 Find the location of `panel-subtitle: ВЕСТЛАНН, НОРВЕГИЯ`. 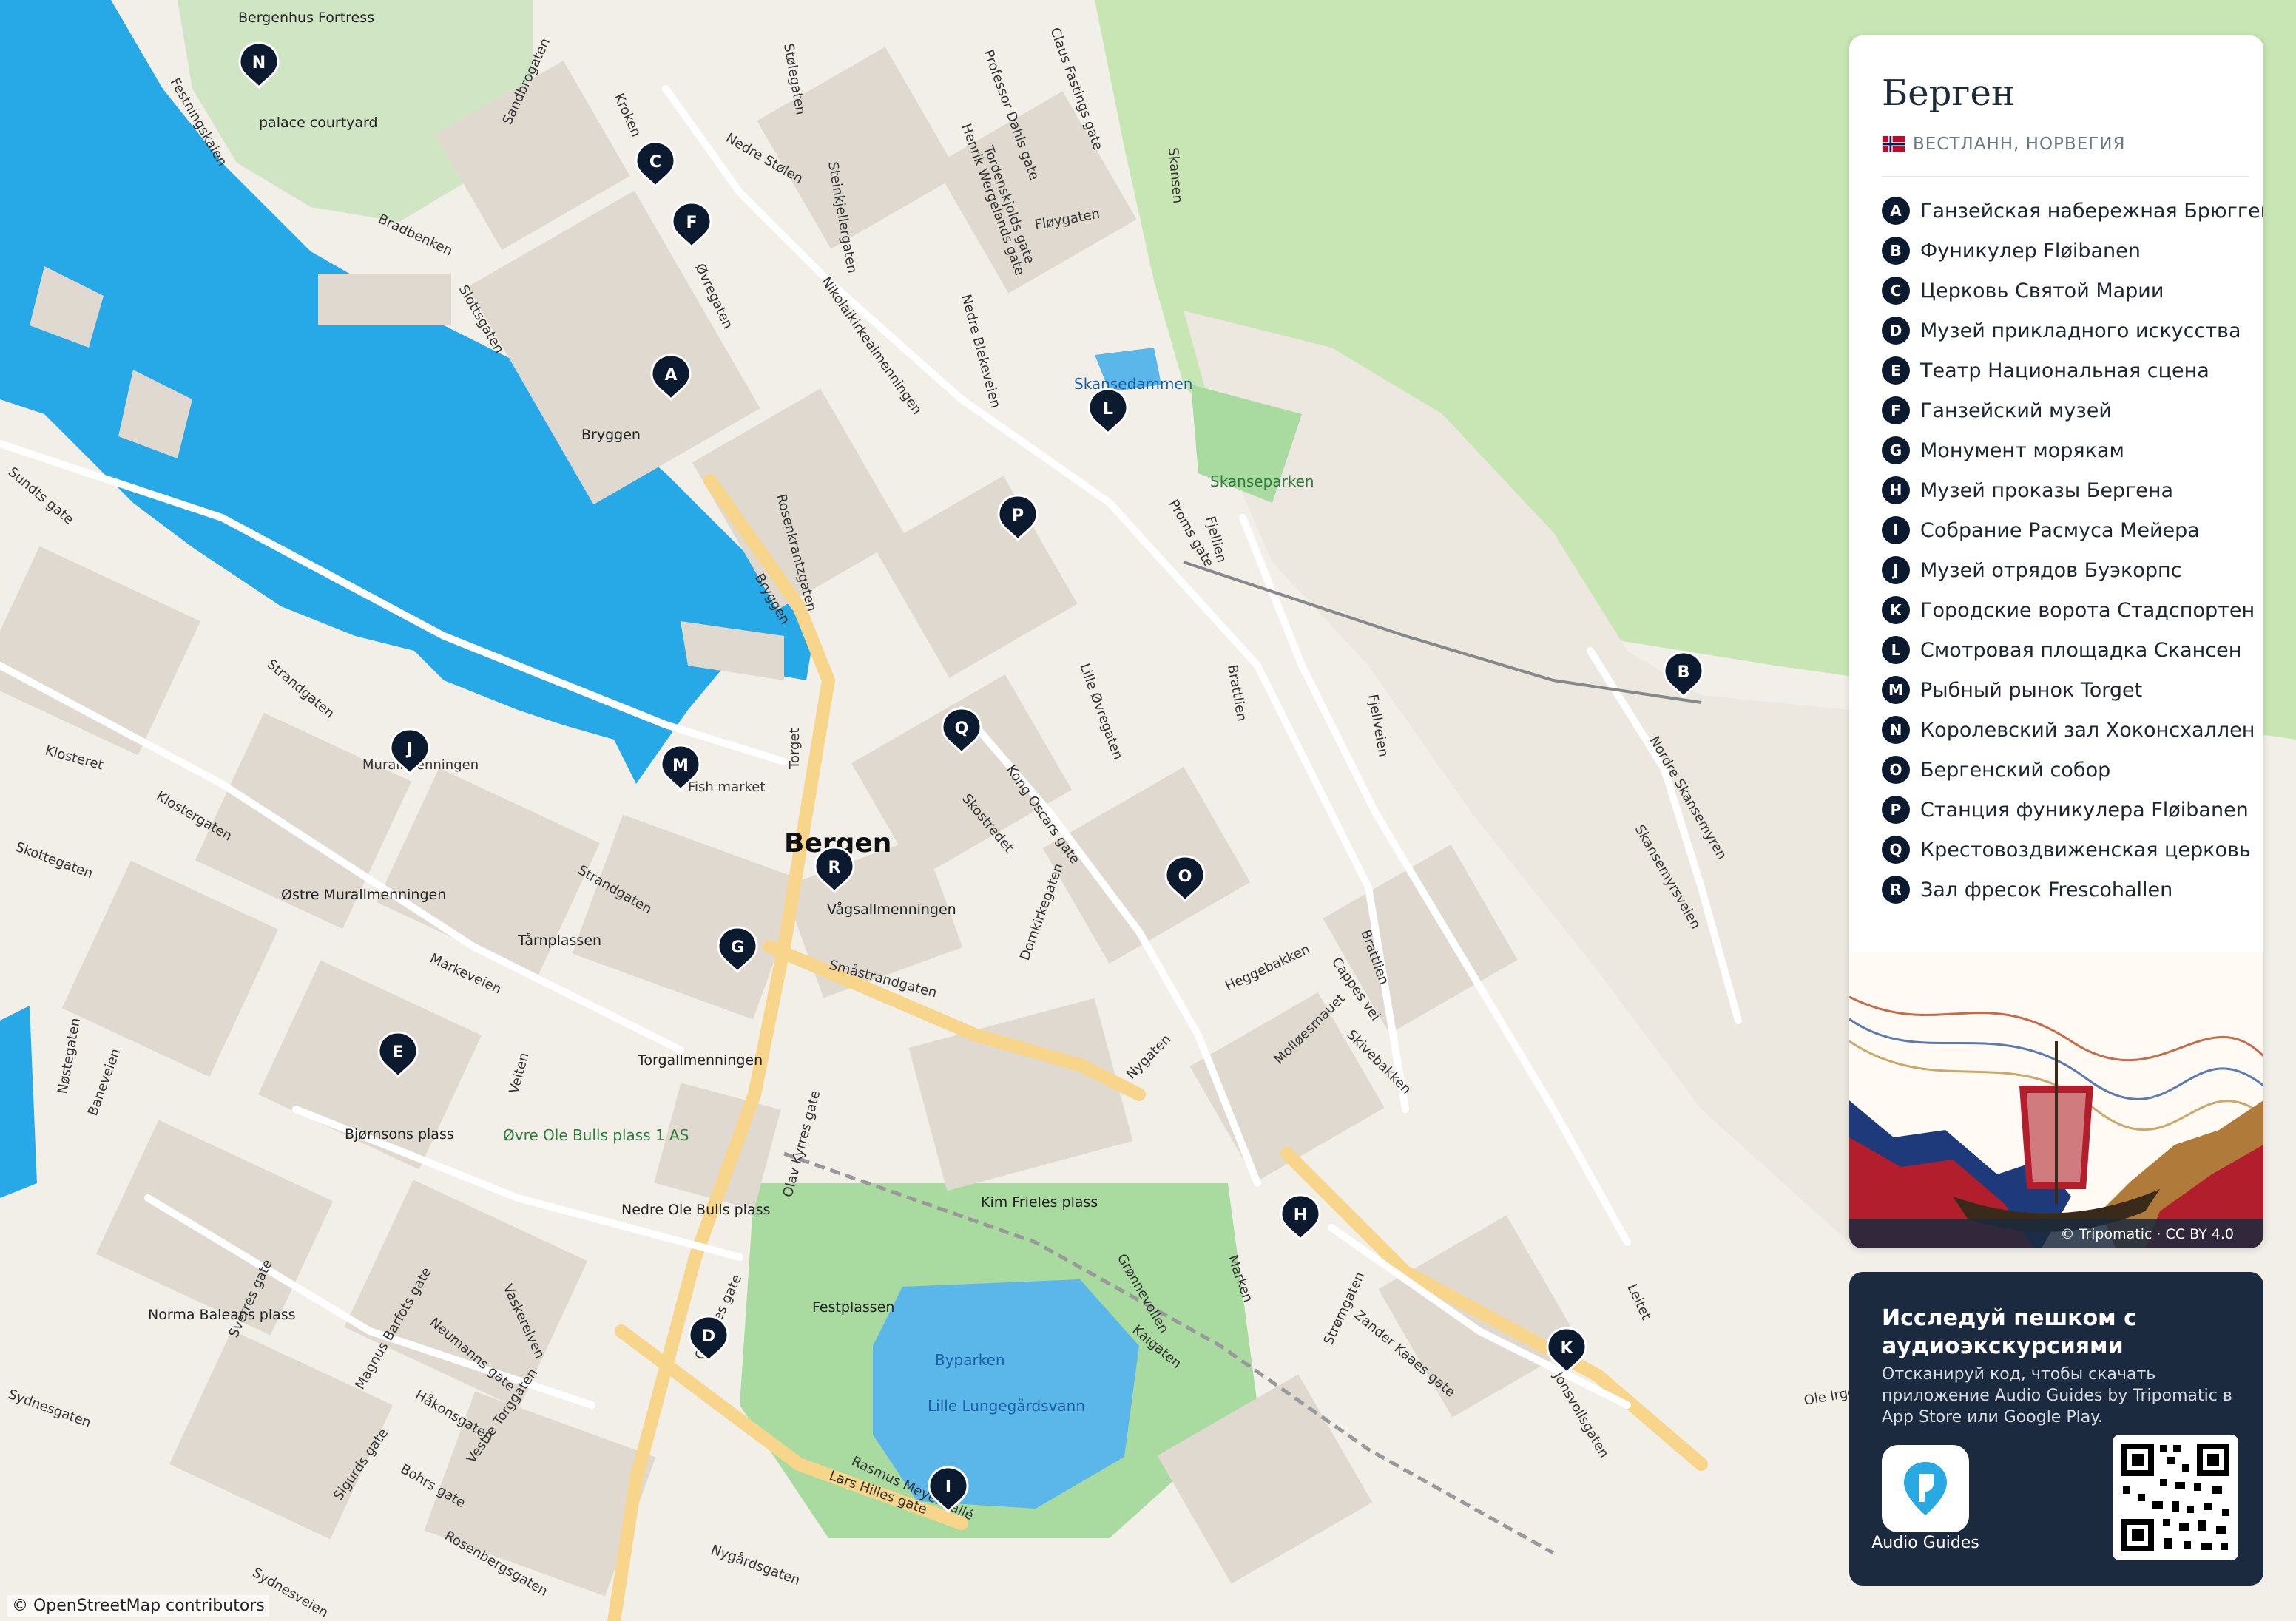

panel-subtitle: ВЕСТЛАНН, НОРВЕГИЯ is located at coordinates (2004, 144).